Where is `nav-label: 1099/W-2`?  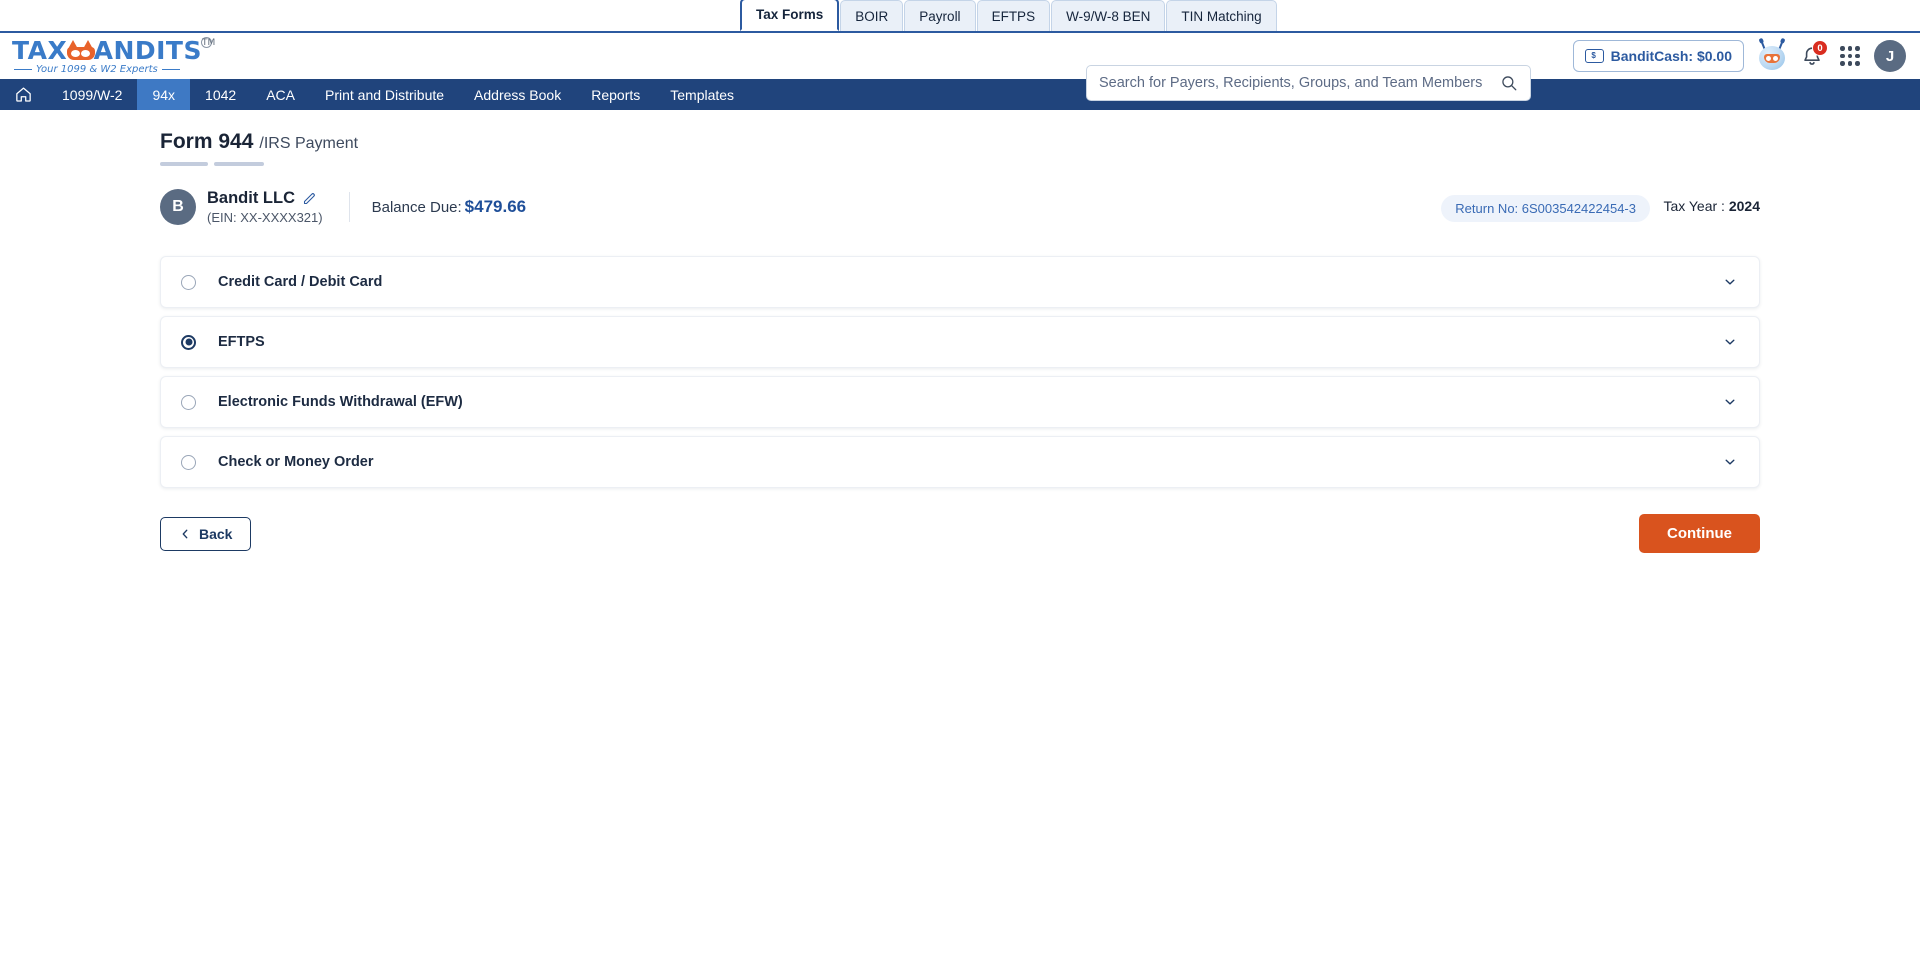
nav-label: 1099/W-2 is located at coordinates (92, 94).